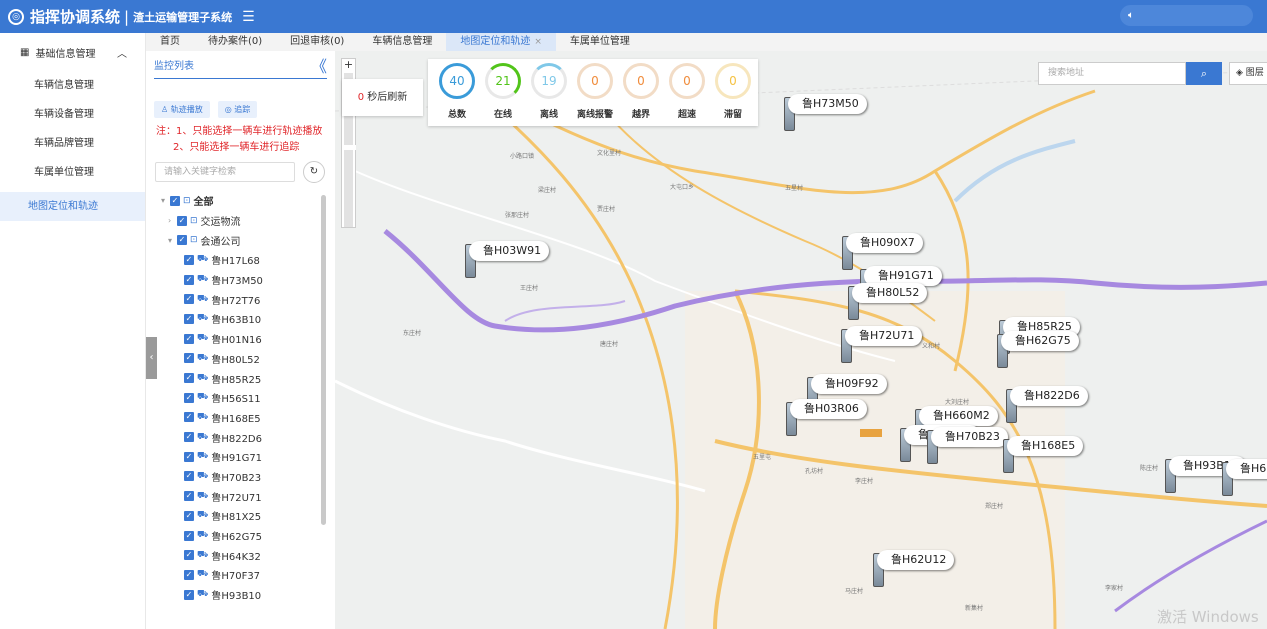 The image size is (1267, 629). What do you see at coordinates (240, 201) in the screenshot?
I see `tree-root: ▾ ✓ ⊡ 全部` at bounding box center [240, 201].